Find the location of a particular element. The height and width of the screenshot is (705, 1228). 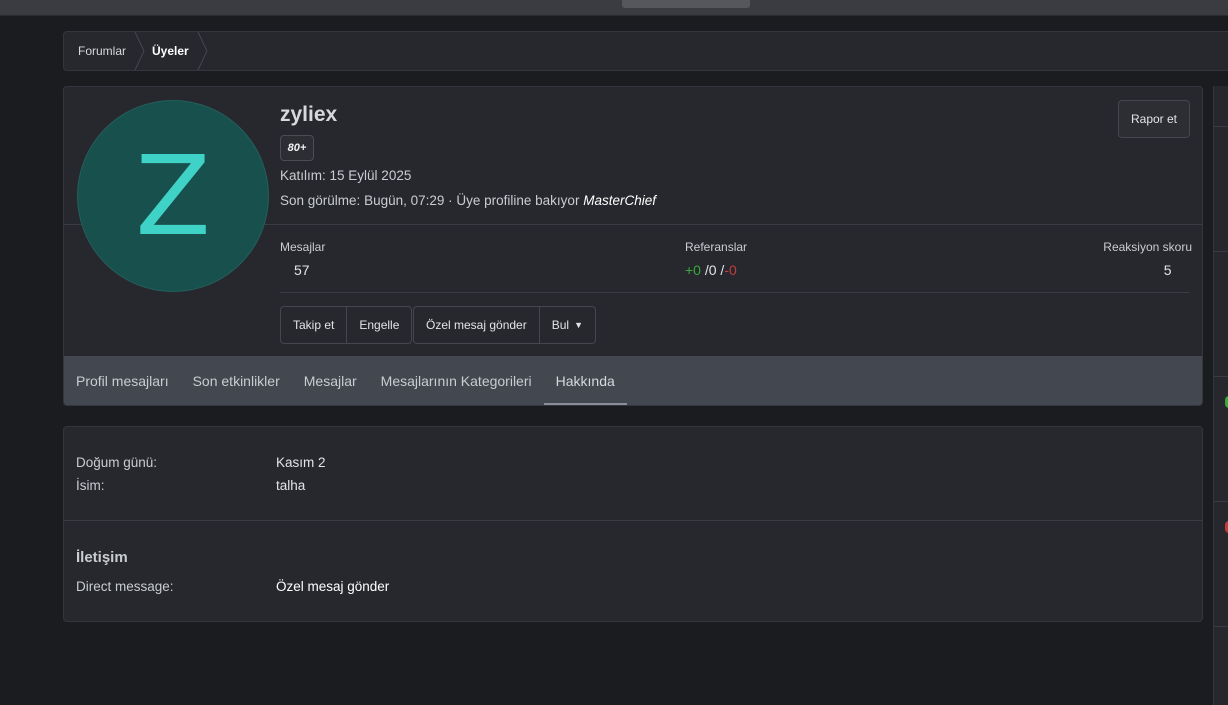

breadcrumb-members: Üyeler is located at coordinates (177, 51).